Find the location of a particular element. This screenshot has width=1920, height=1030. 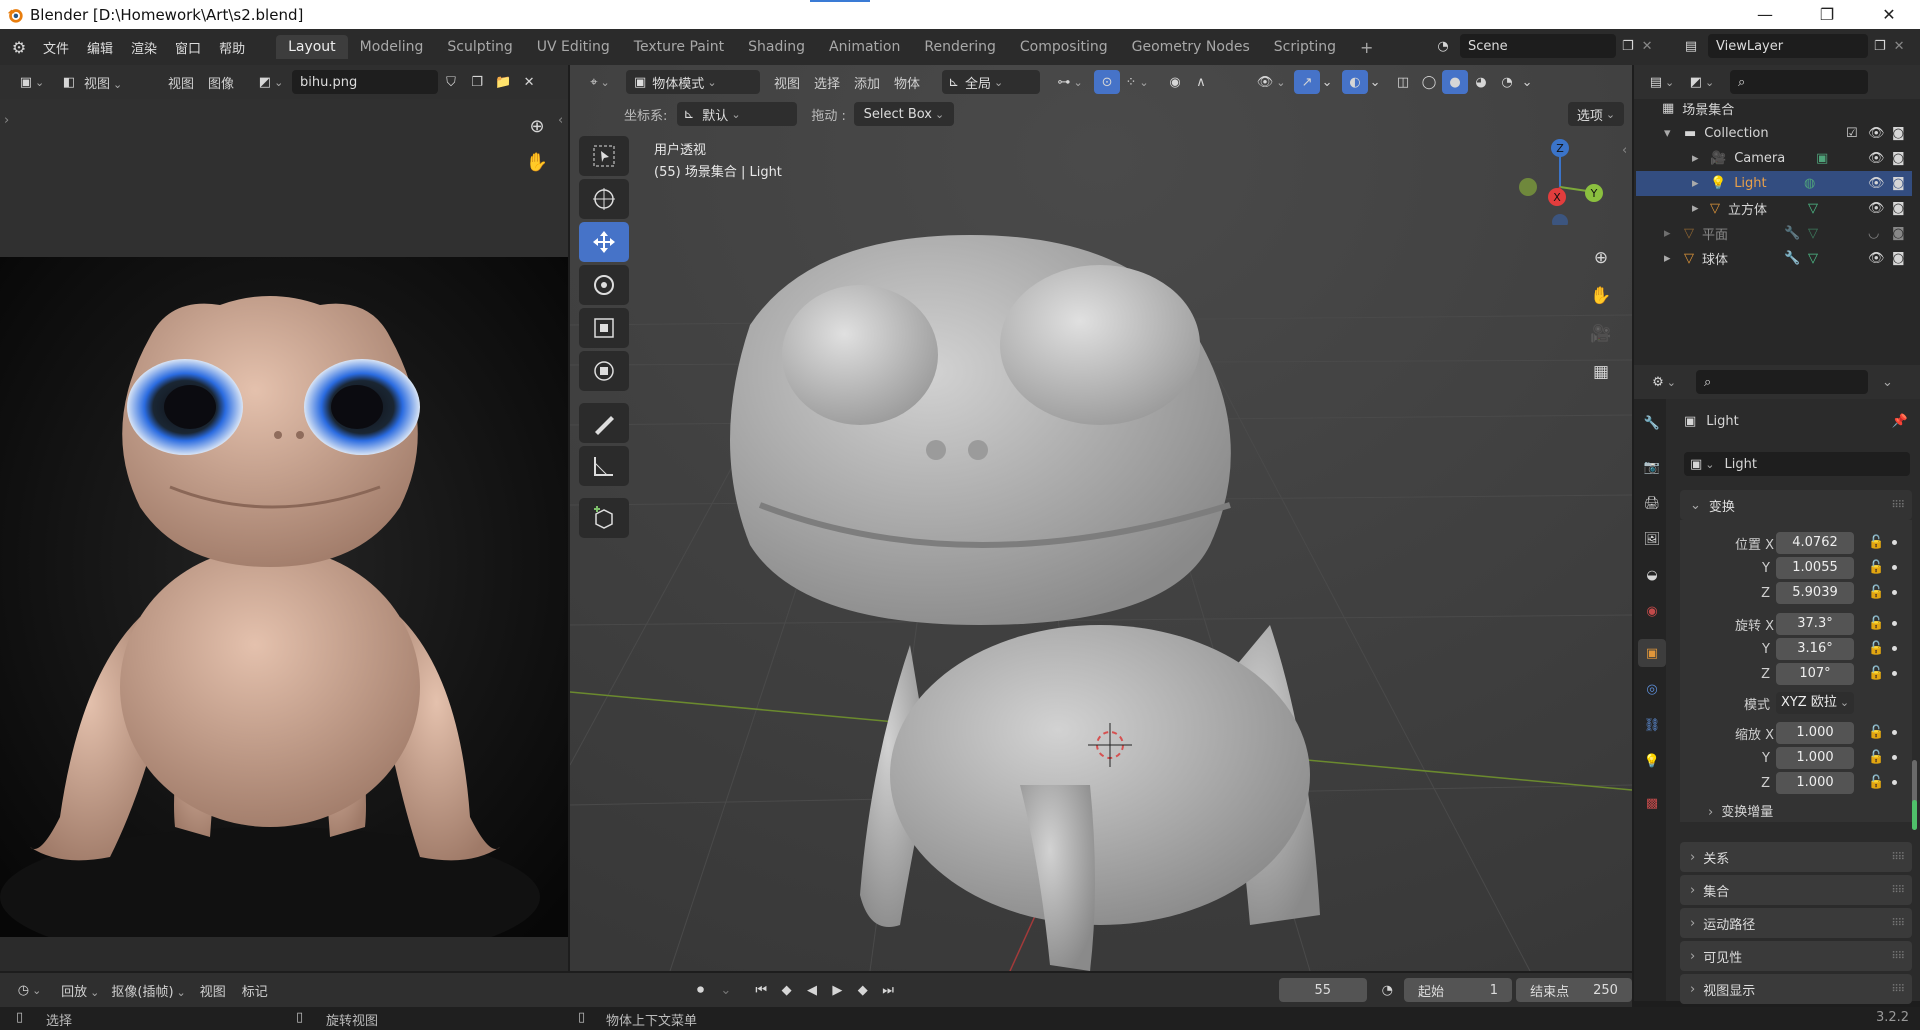

menu-file: 文件 is located at coordinates (56, 47).